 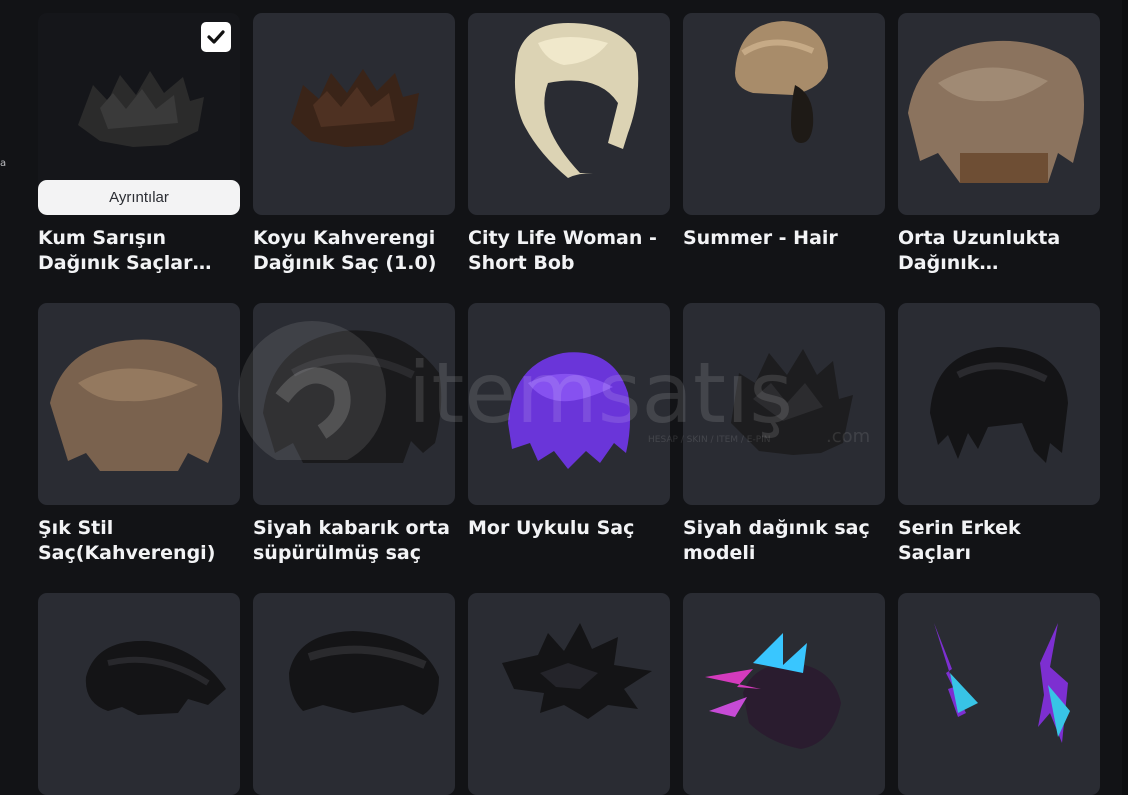 I want to click on item-name: Summer - Hair, so click(x=760, y=238).